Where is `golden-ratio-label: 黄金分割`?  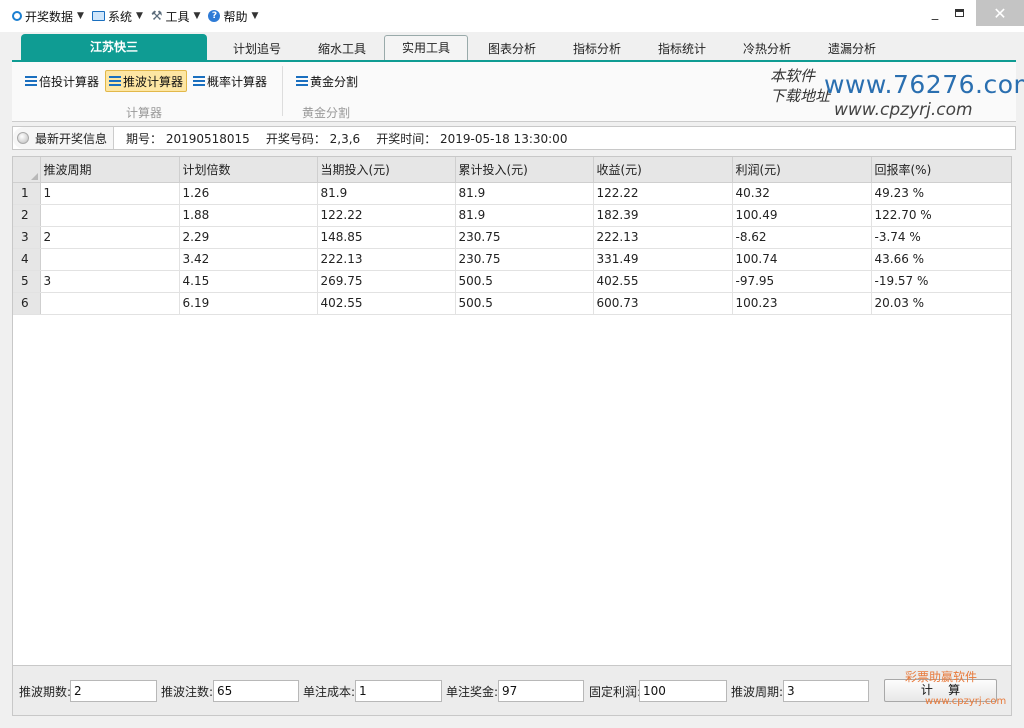 golden-ratio-label: 黄金分割 is located at coordinates (334, 81).